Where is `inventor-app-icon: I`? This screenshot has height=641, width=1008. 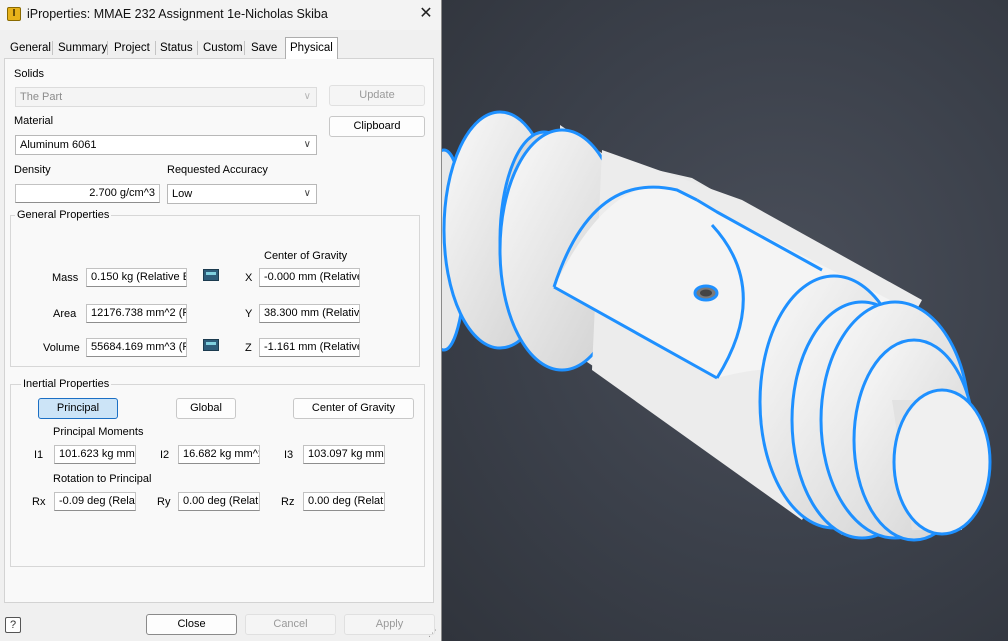
inventor-app-icon: I is located at coordinates (14, 14).